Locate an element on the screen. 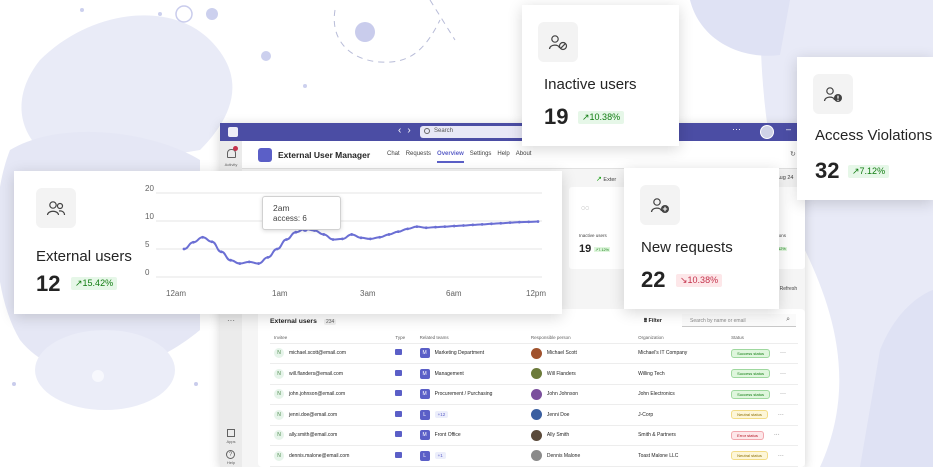 The height and width of the screenshot is (467, 933). filter-button: ⩩ Filter is located at coordinates (653, 321).